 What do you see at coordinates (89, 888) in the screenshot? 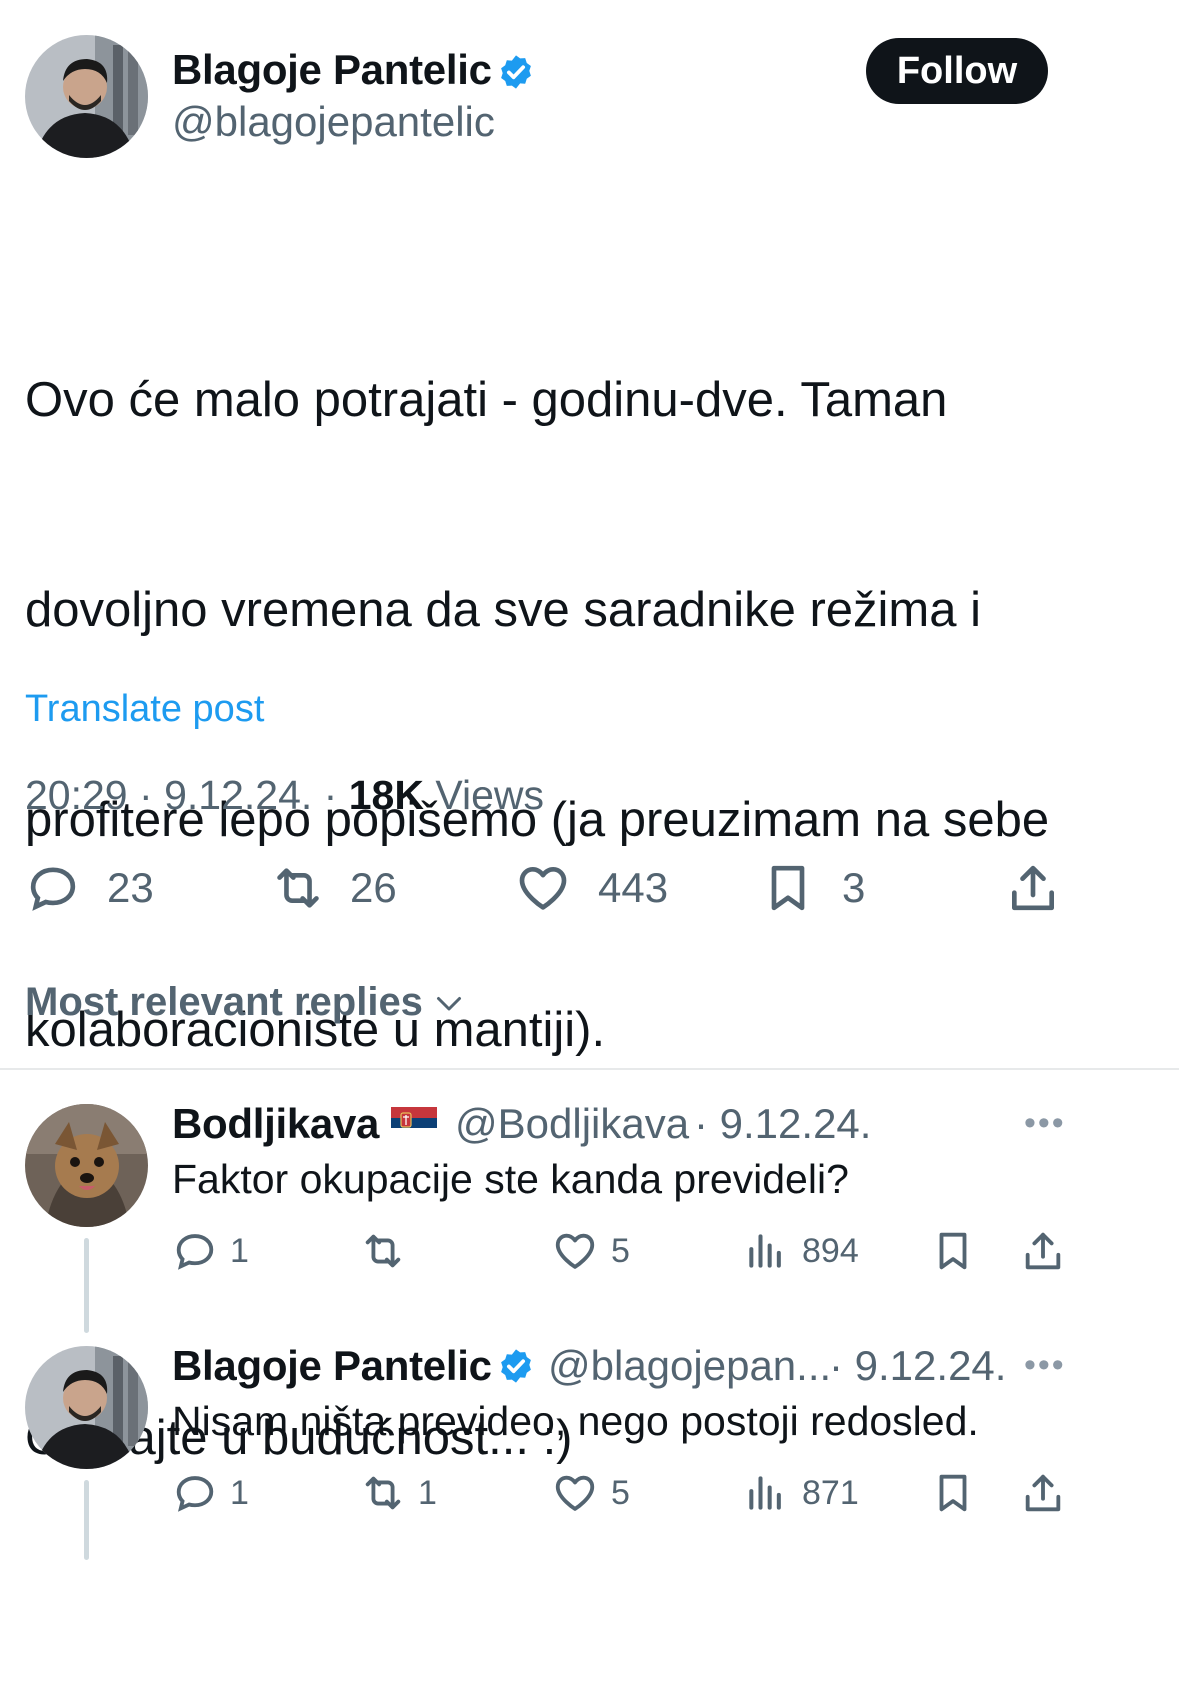
I see `reply-button: 23` at bounding box center [89, 888].